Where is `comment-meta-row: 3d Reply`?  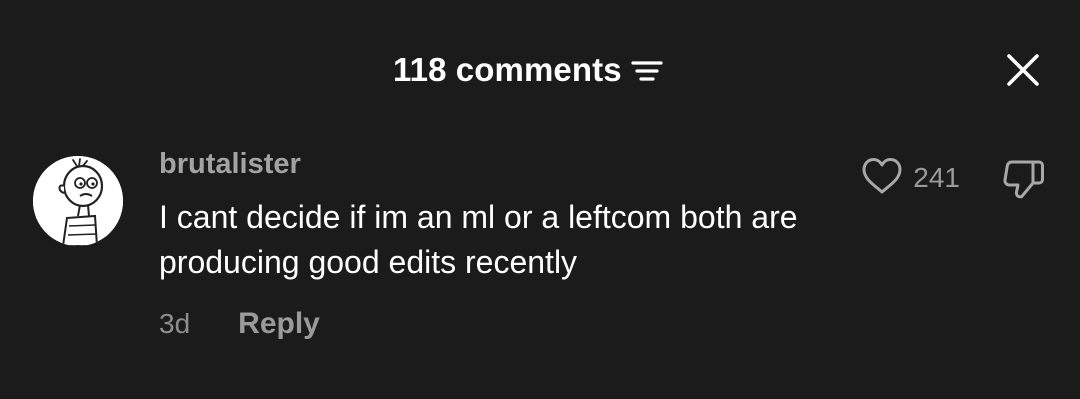 comment-meta-row: 3d Reply is located at coordinates (239, 324).